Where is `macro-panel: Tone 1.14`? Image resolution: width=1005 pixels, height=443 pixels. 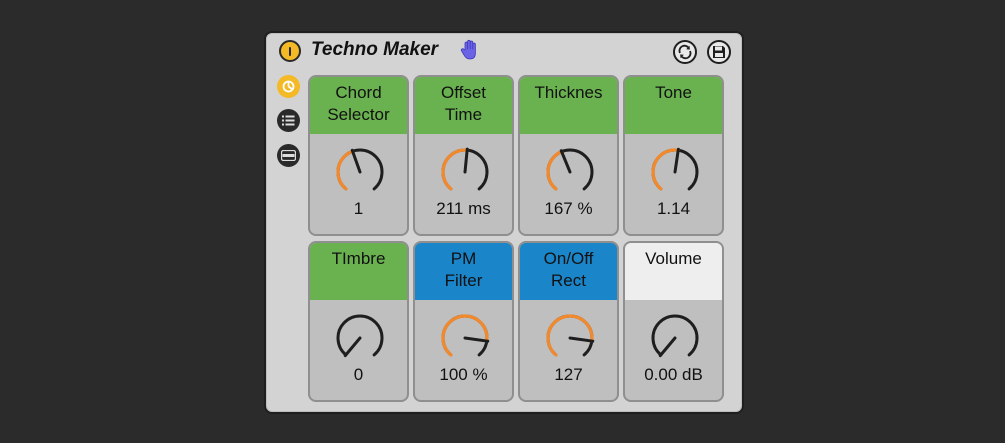
macro-panel: Tone 1.14 is located at coordinates (673, 155).